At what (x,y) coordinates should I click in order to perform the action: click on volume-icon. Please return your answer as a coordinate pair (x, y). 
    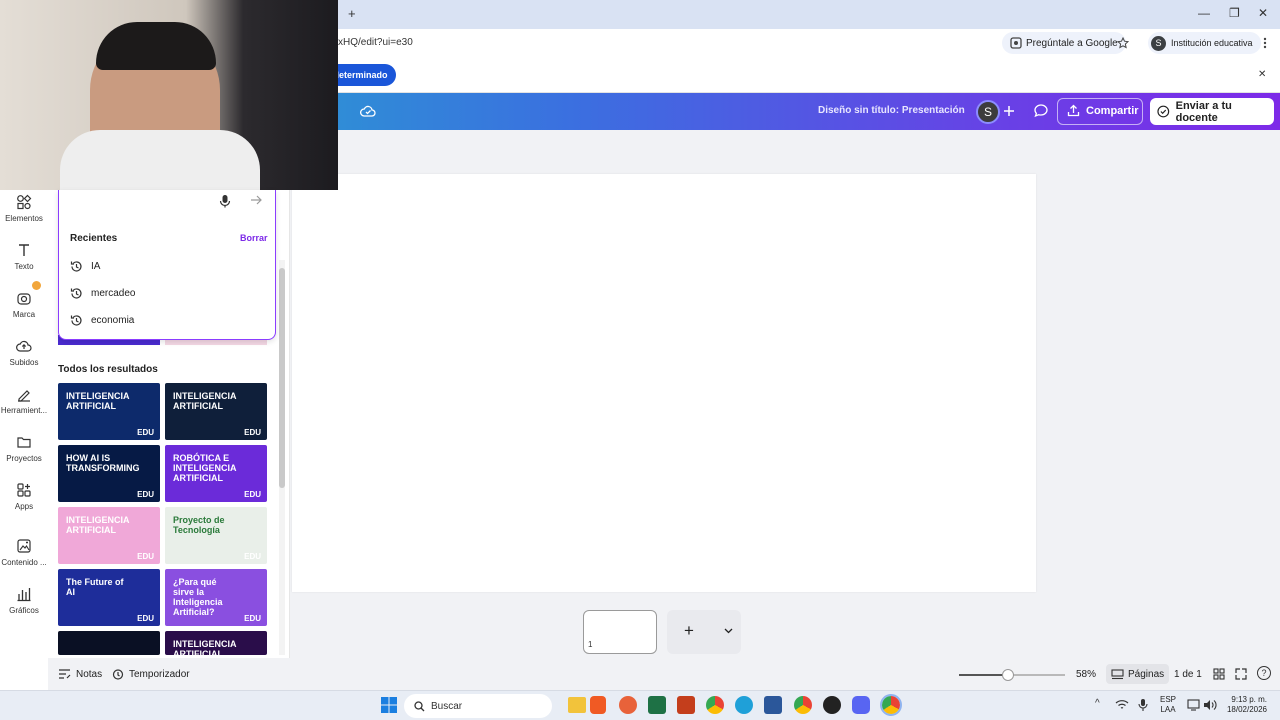
    Looking at the image, I should click on (1210, 705).